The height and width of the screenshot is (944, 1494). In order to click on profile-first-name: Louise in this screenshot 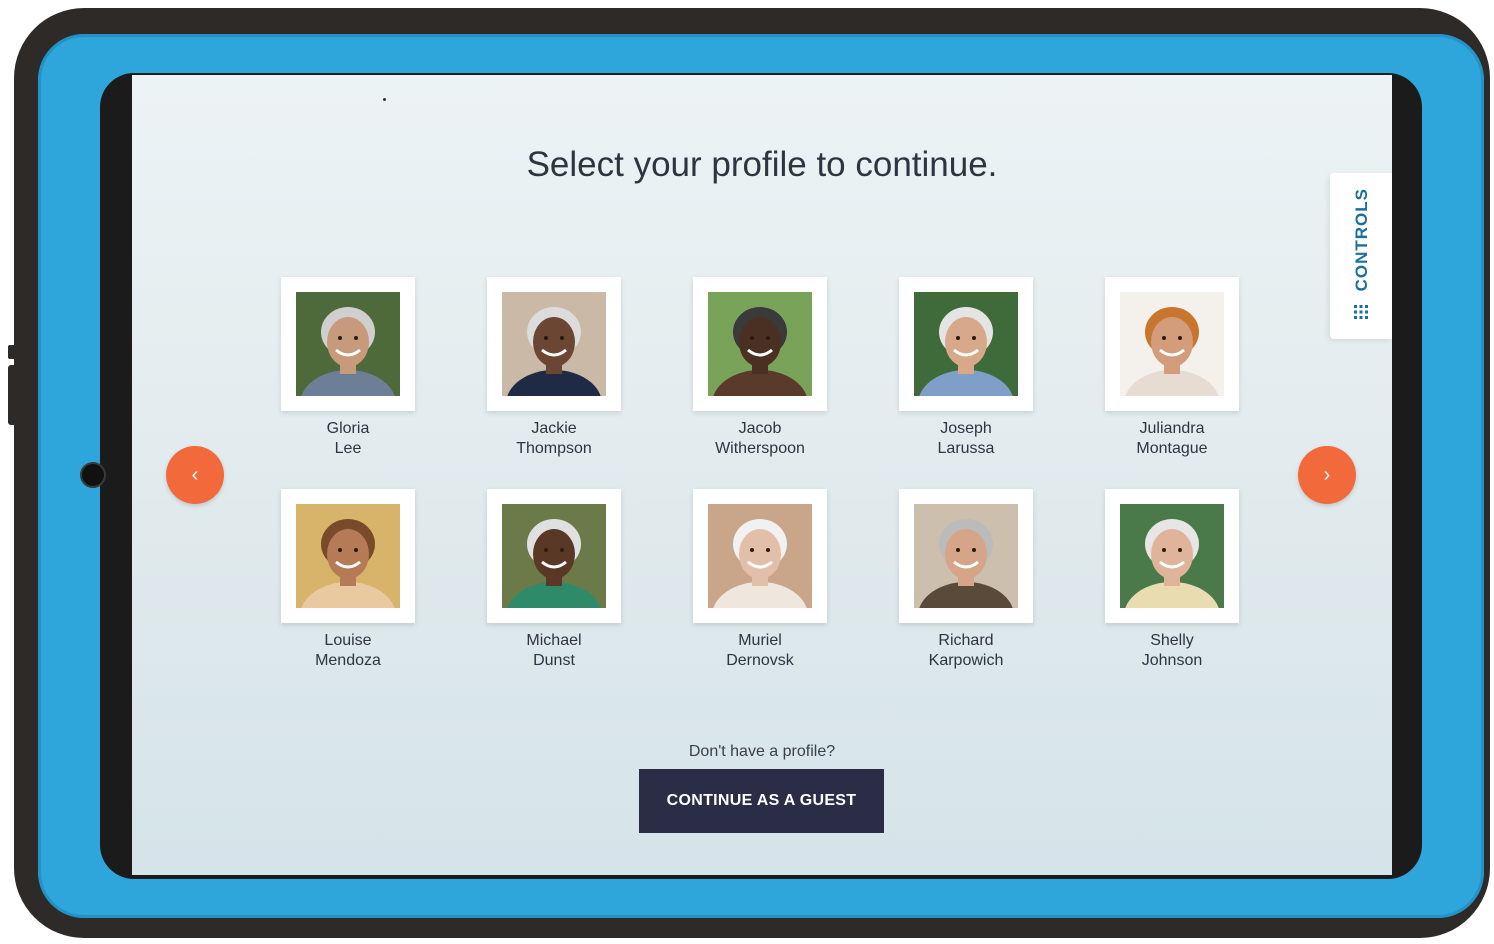, I will do `click(348, 640)`.